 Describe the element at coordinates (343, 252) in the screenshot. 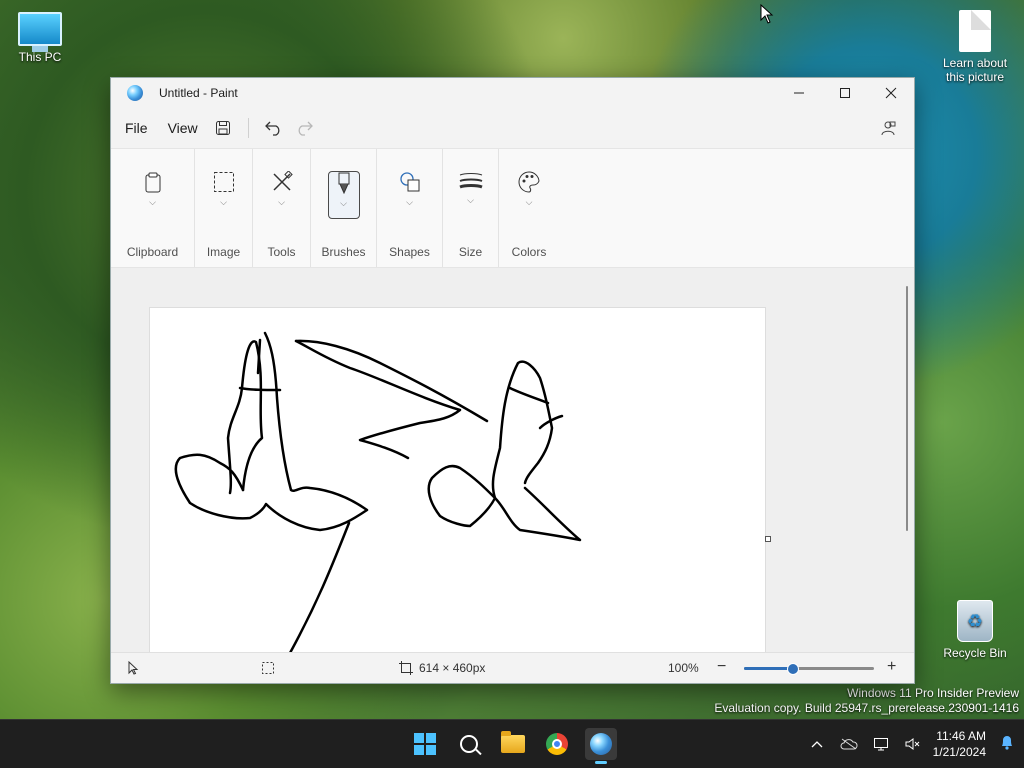

I see `ribbon-group-label: Brushes` at that location.